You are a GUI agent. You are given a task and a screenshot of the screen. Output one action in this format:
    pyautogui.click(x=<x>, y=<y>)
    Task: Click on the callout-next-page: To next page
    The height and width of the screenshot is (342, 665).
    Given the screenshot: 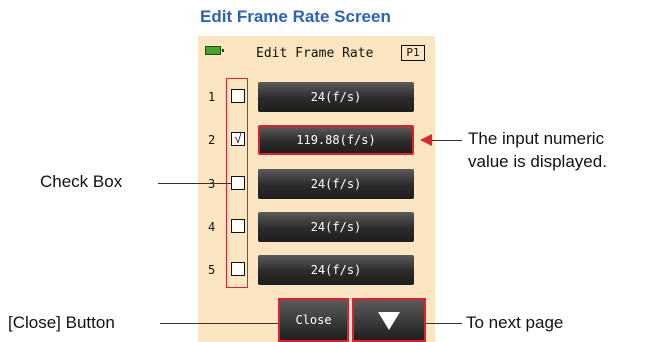 What is the action you would take?
    pyautogui.click(x=515, y=322)
    